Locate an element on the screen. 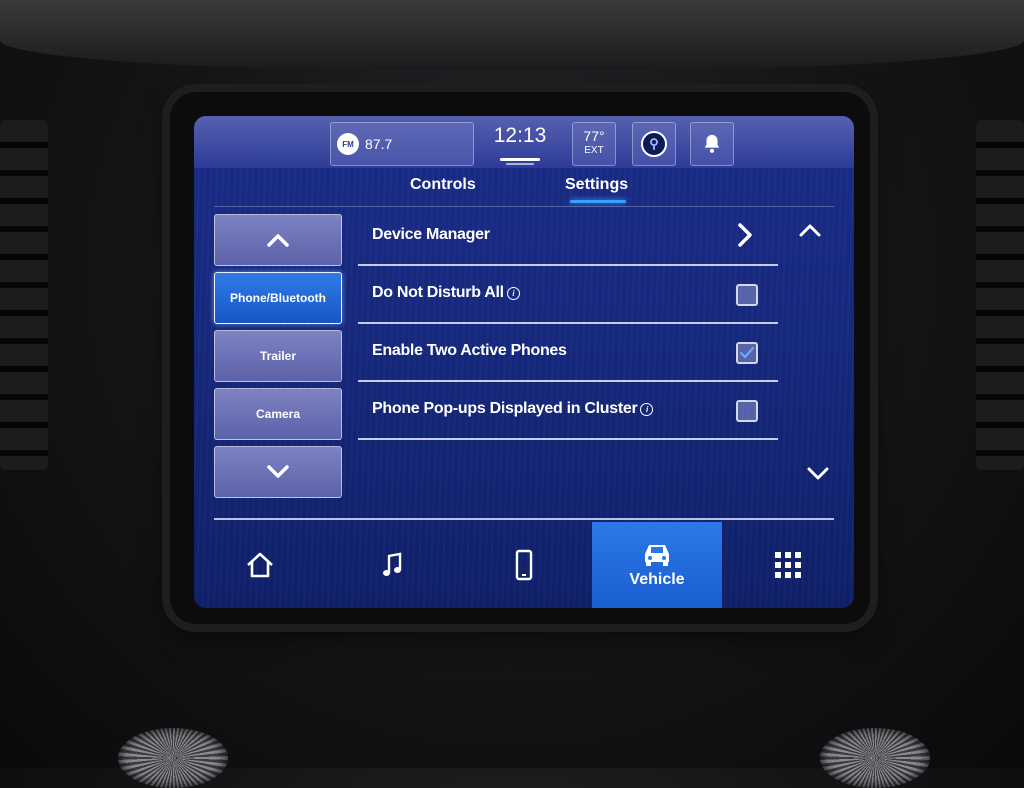 The height and width of the screenshot is (788, 1024). chevron-up-icon is located at coordinates (278, 240).